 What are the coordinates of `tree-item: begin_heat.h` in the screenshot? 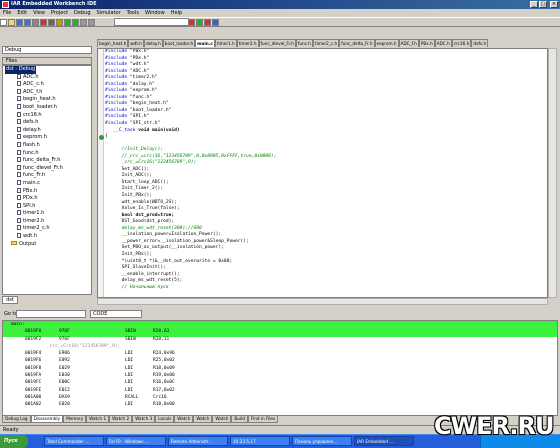 It's located at (47, 100).